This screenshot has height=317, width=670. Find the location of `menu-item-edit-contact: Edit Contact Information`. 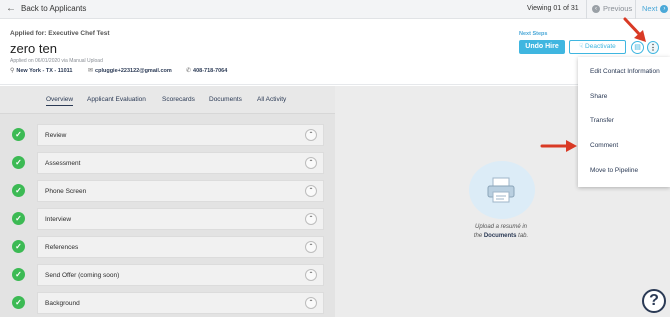

menu-item-edit-contact: Edit Contact Information is located at coordinates (625, 71).